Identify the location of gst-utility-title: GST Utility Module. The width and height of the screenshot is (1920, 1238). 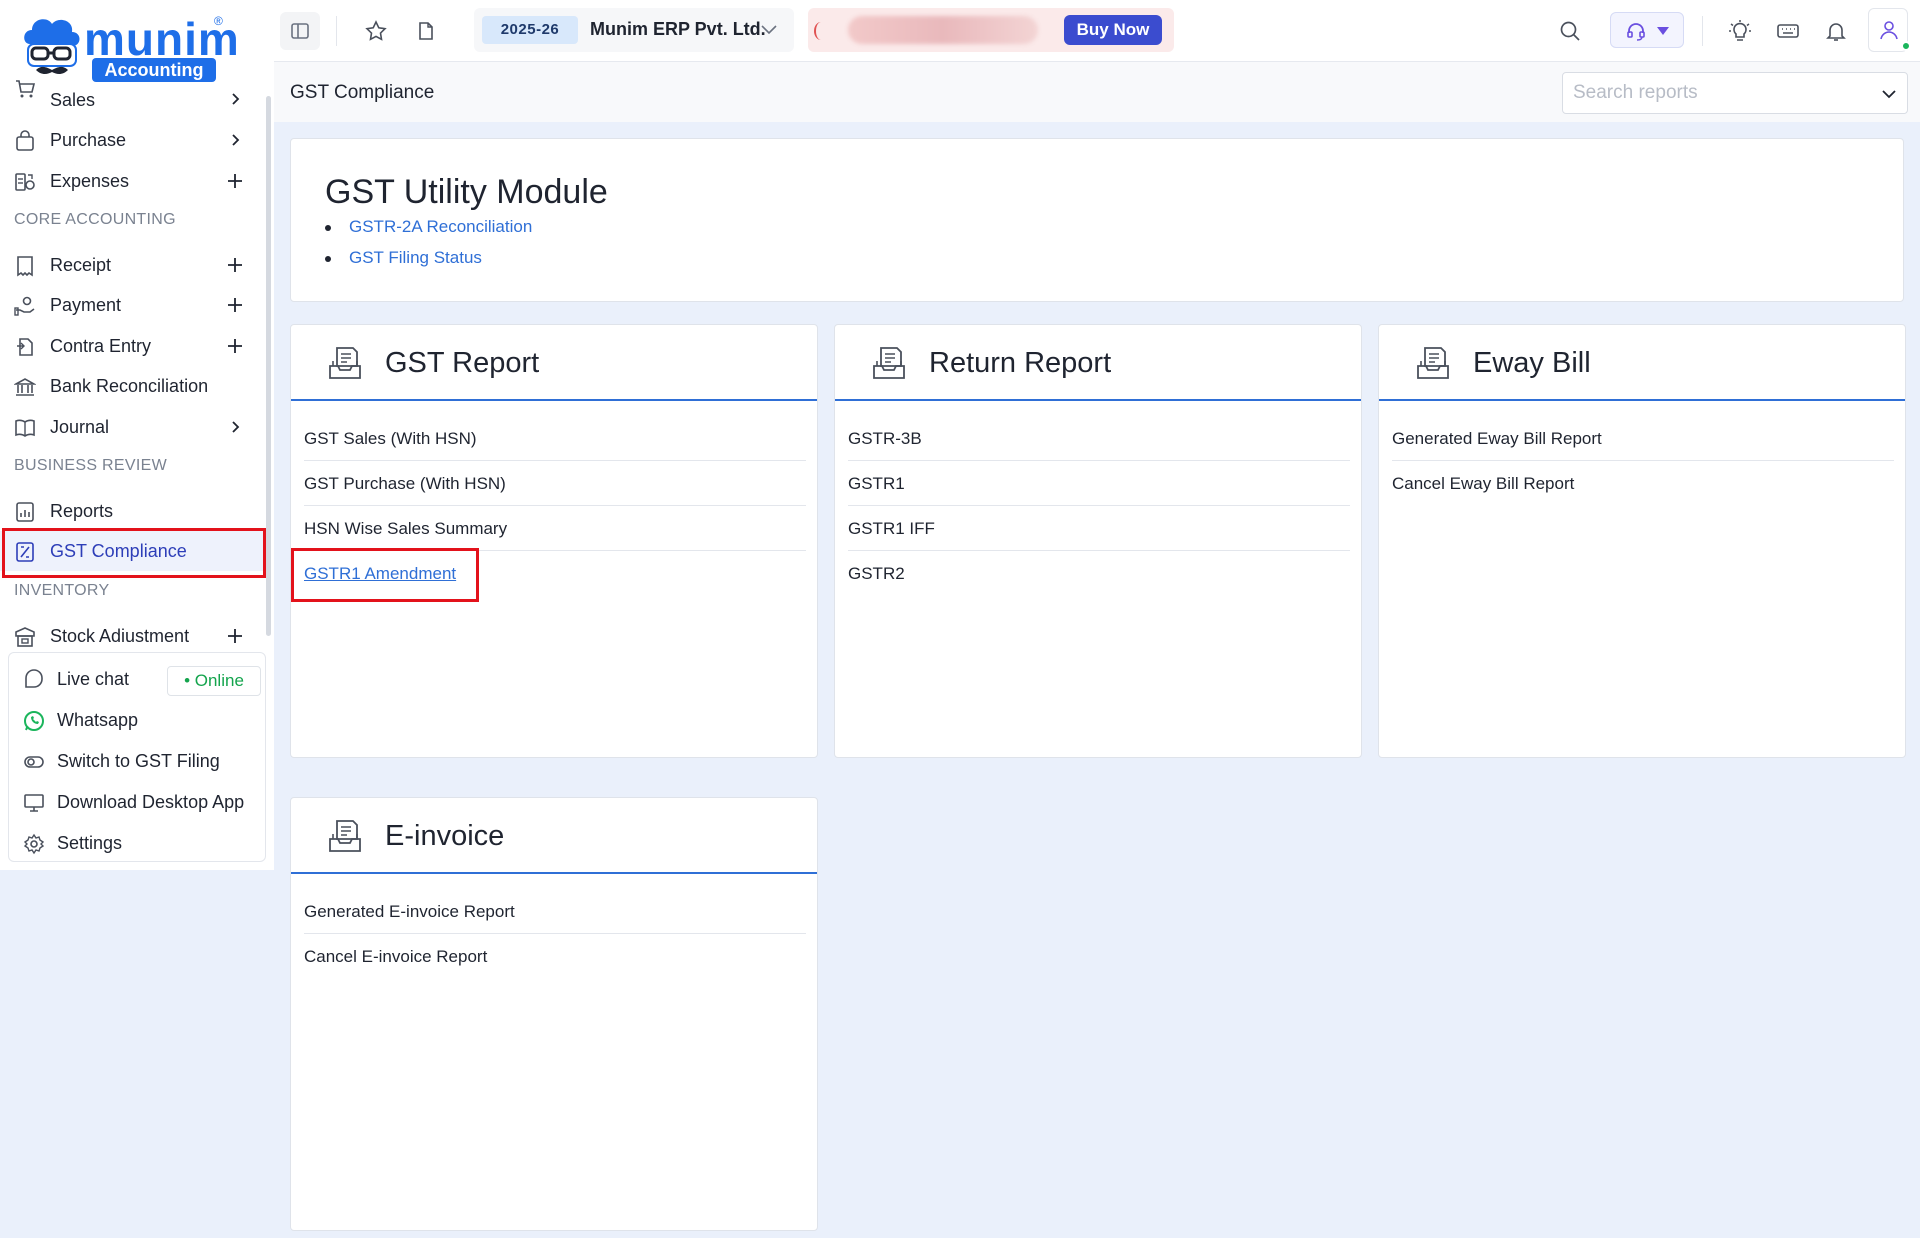
(466, 192).